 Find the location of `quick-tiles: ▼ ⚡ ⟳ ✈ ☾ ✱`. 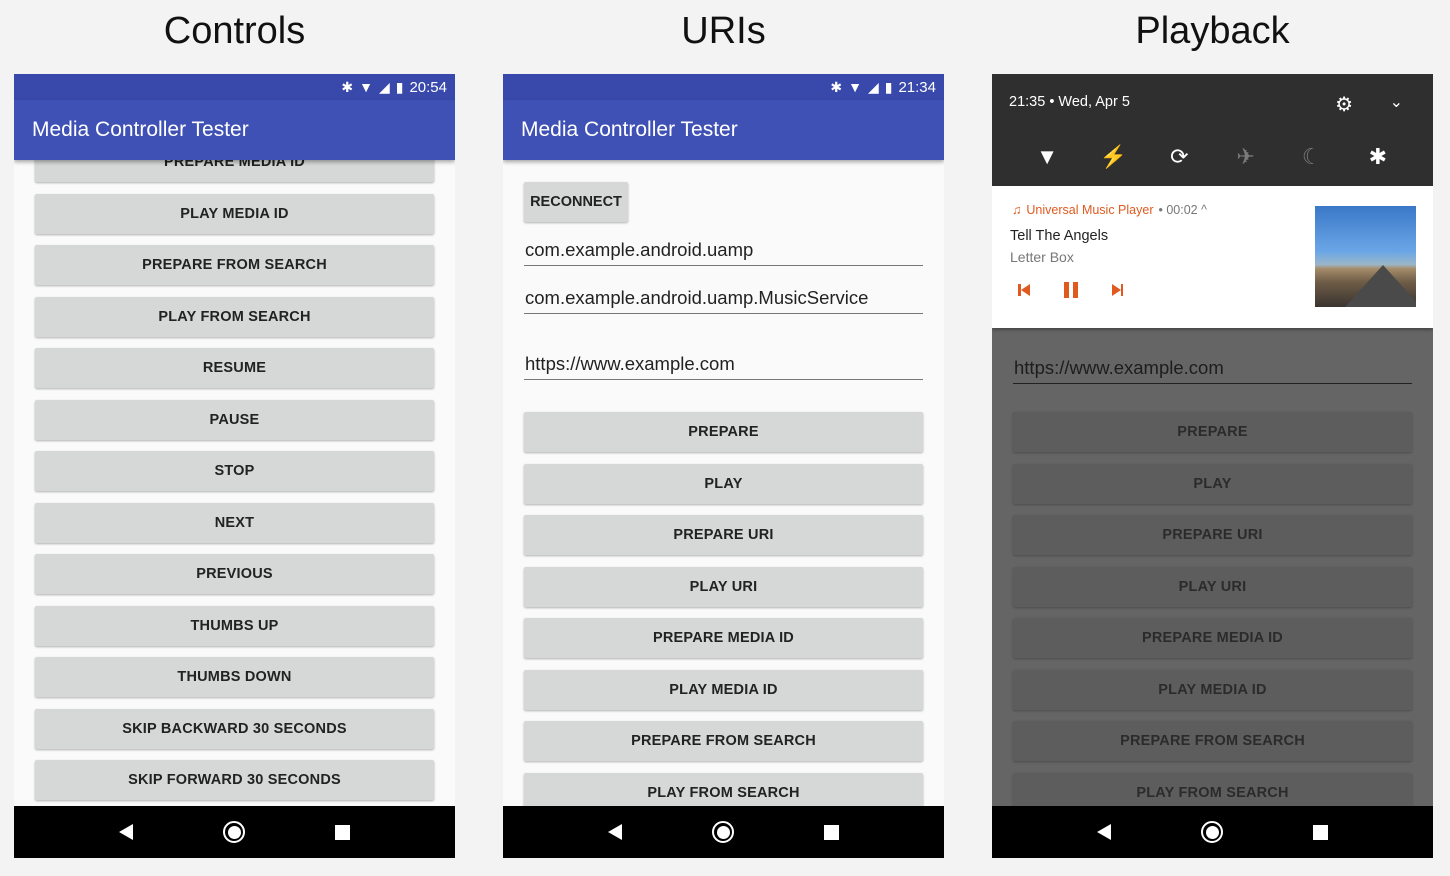

quick-tiles: ▼ ⚡ ⟳ ✈ ☾ ✱ is located at coordinates (1212, 157).